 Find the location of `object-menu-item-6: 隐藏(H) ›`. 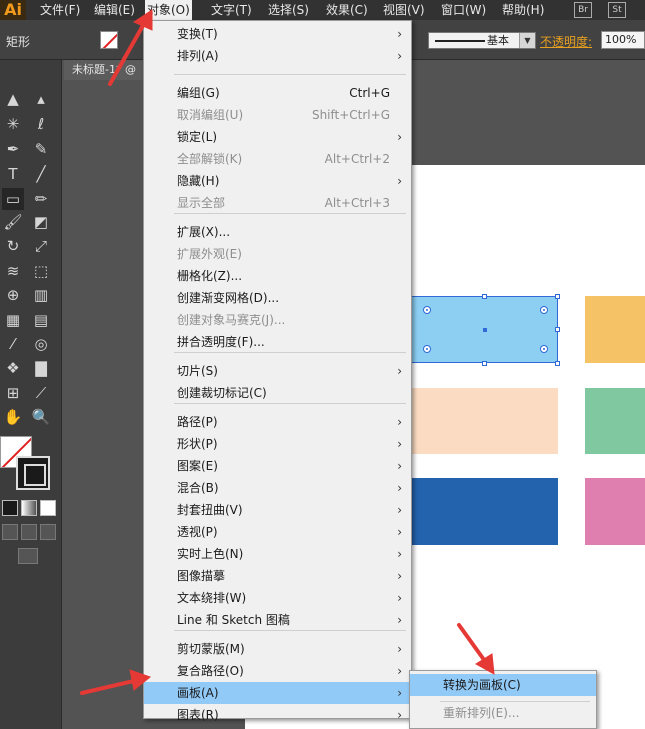

object-menu-item-6: 隐藏(H) › is located at coordinates (277, 181).